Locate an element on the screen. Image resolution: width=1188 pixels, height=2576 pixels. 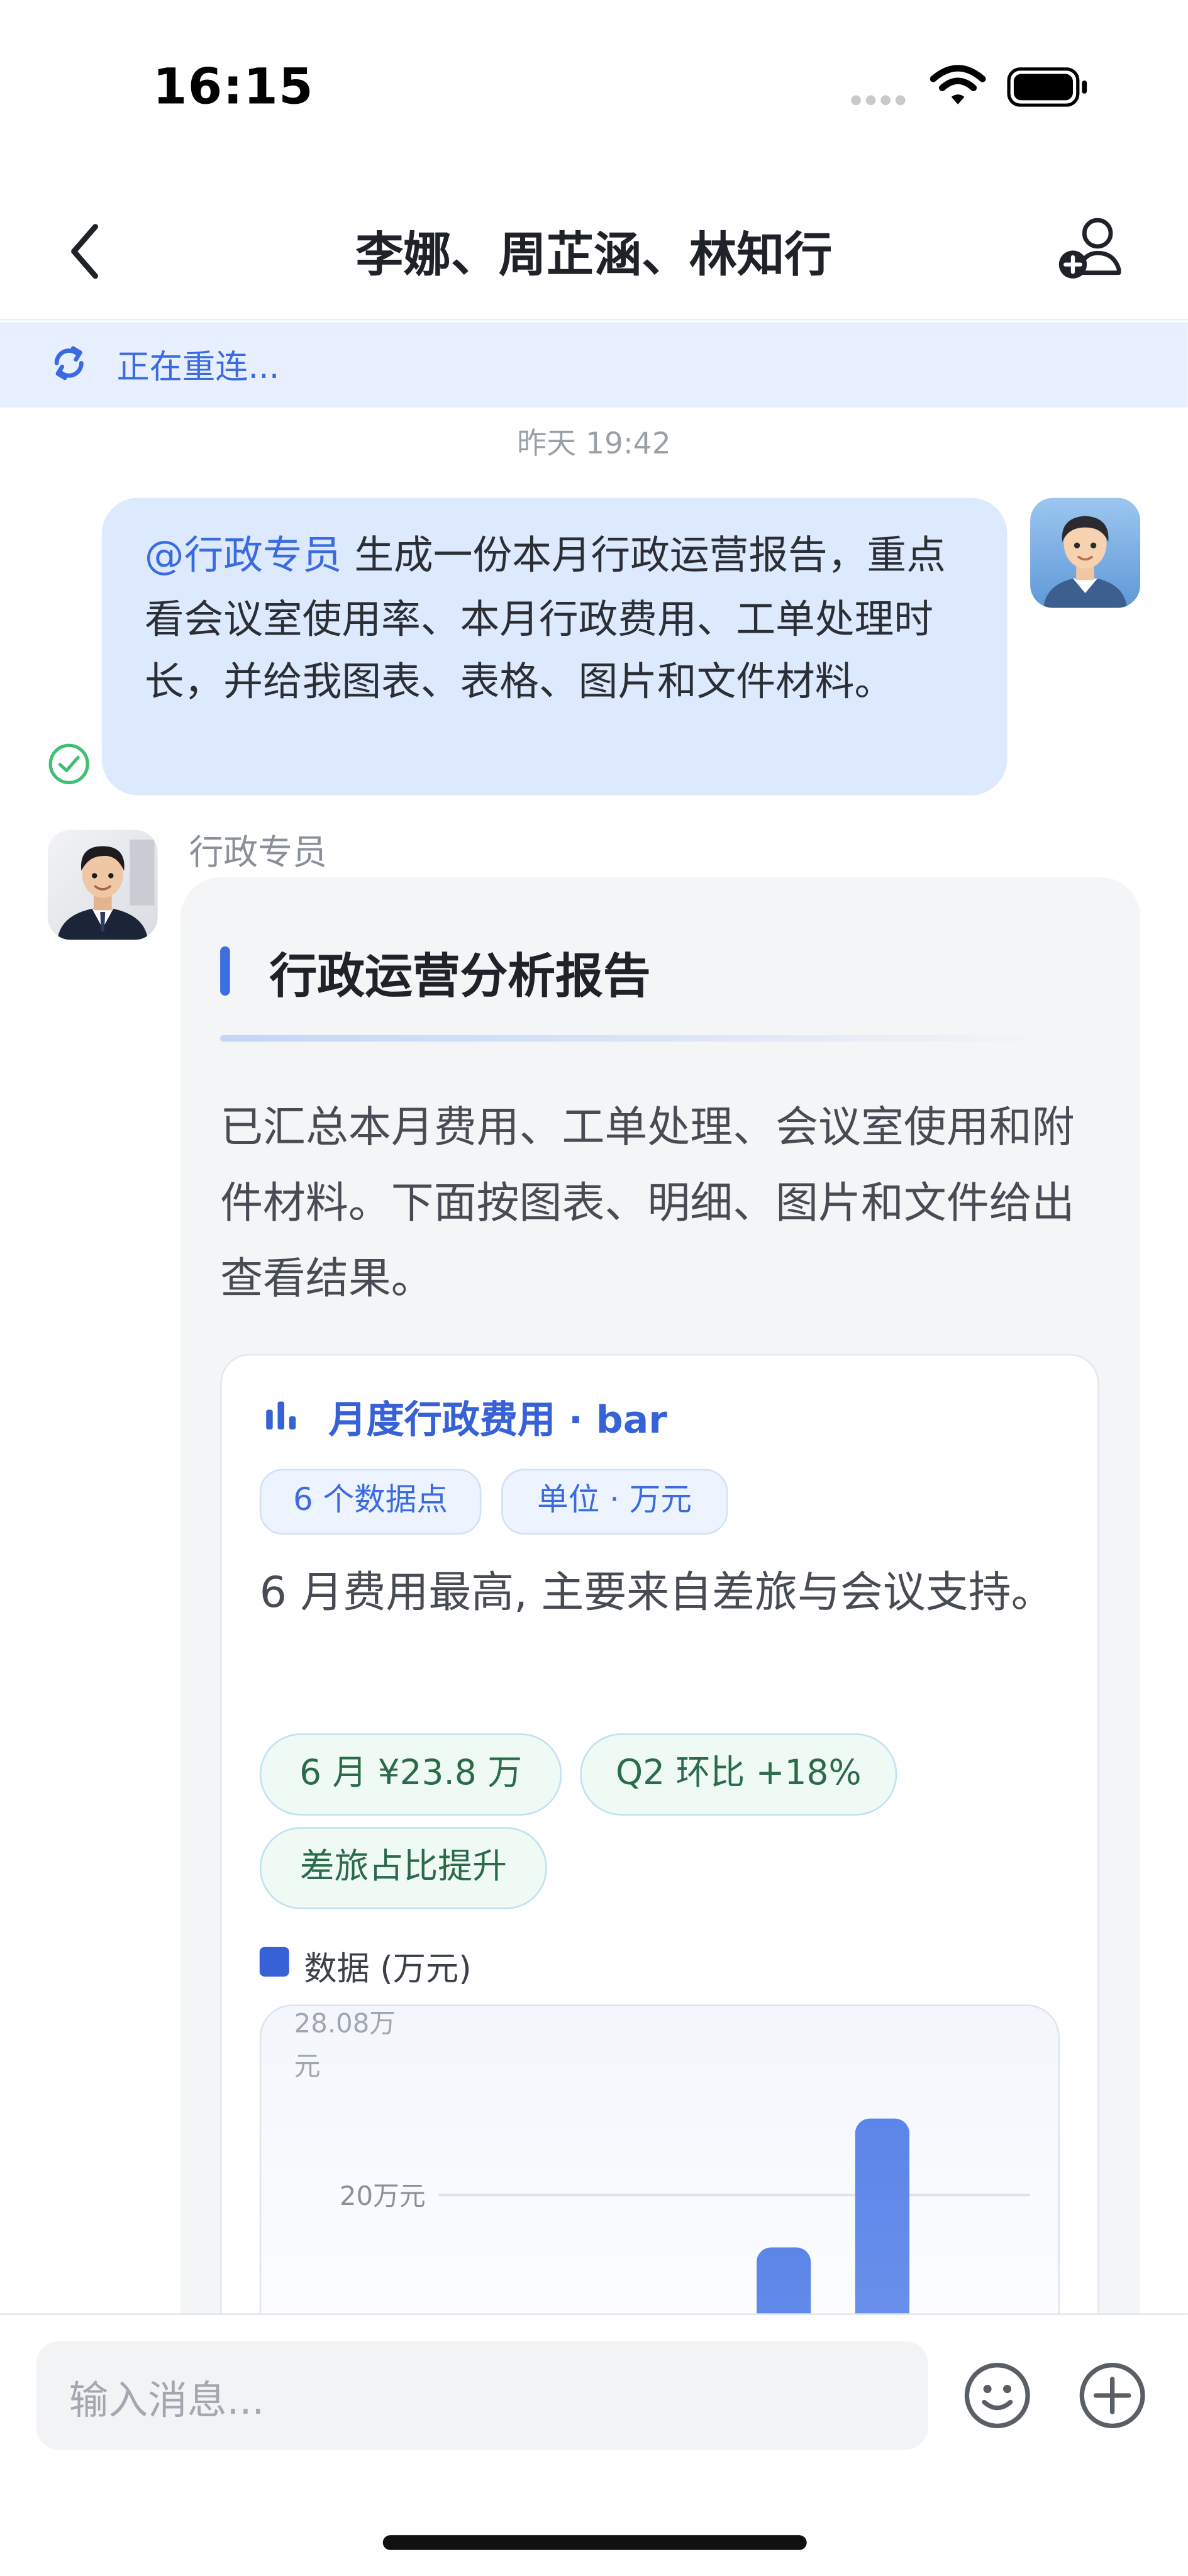
unit-chip: 单位 · 万元 is located at coordinates (614, 1501).